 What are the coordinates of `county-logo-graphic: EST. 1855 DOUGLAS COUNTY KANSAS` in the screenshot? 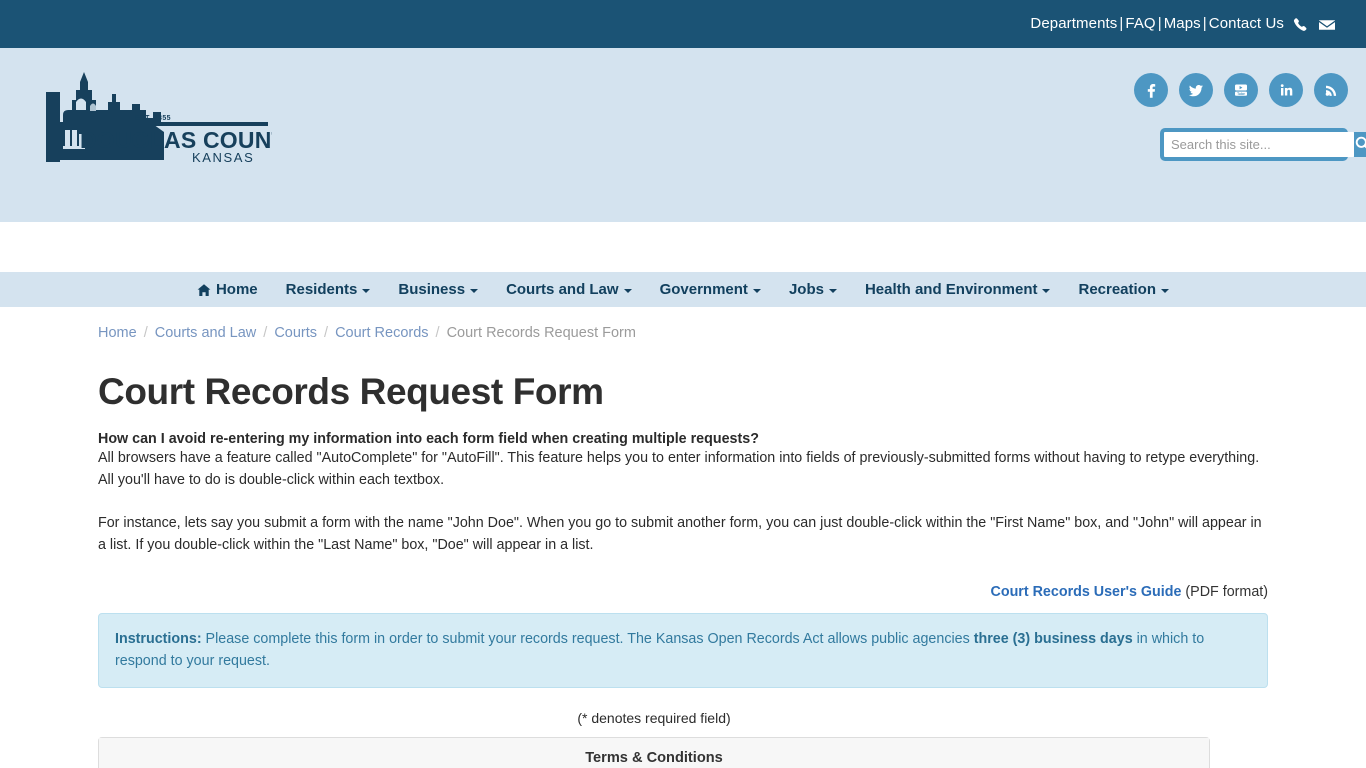 It's located at (159, 118).